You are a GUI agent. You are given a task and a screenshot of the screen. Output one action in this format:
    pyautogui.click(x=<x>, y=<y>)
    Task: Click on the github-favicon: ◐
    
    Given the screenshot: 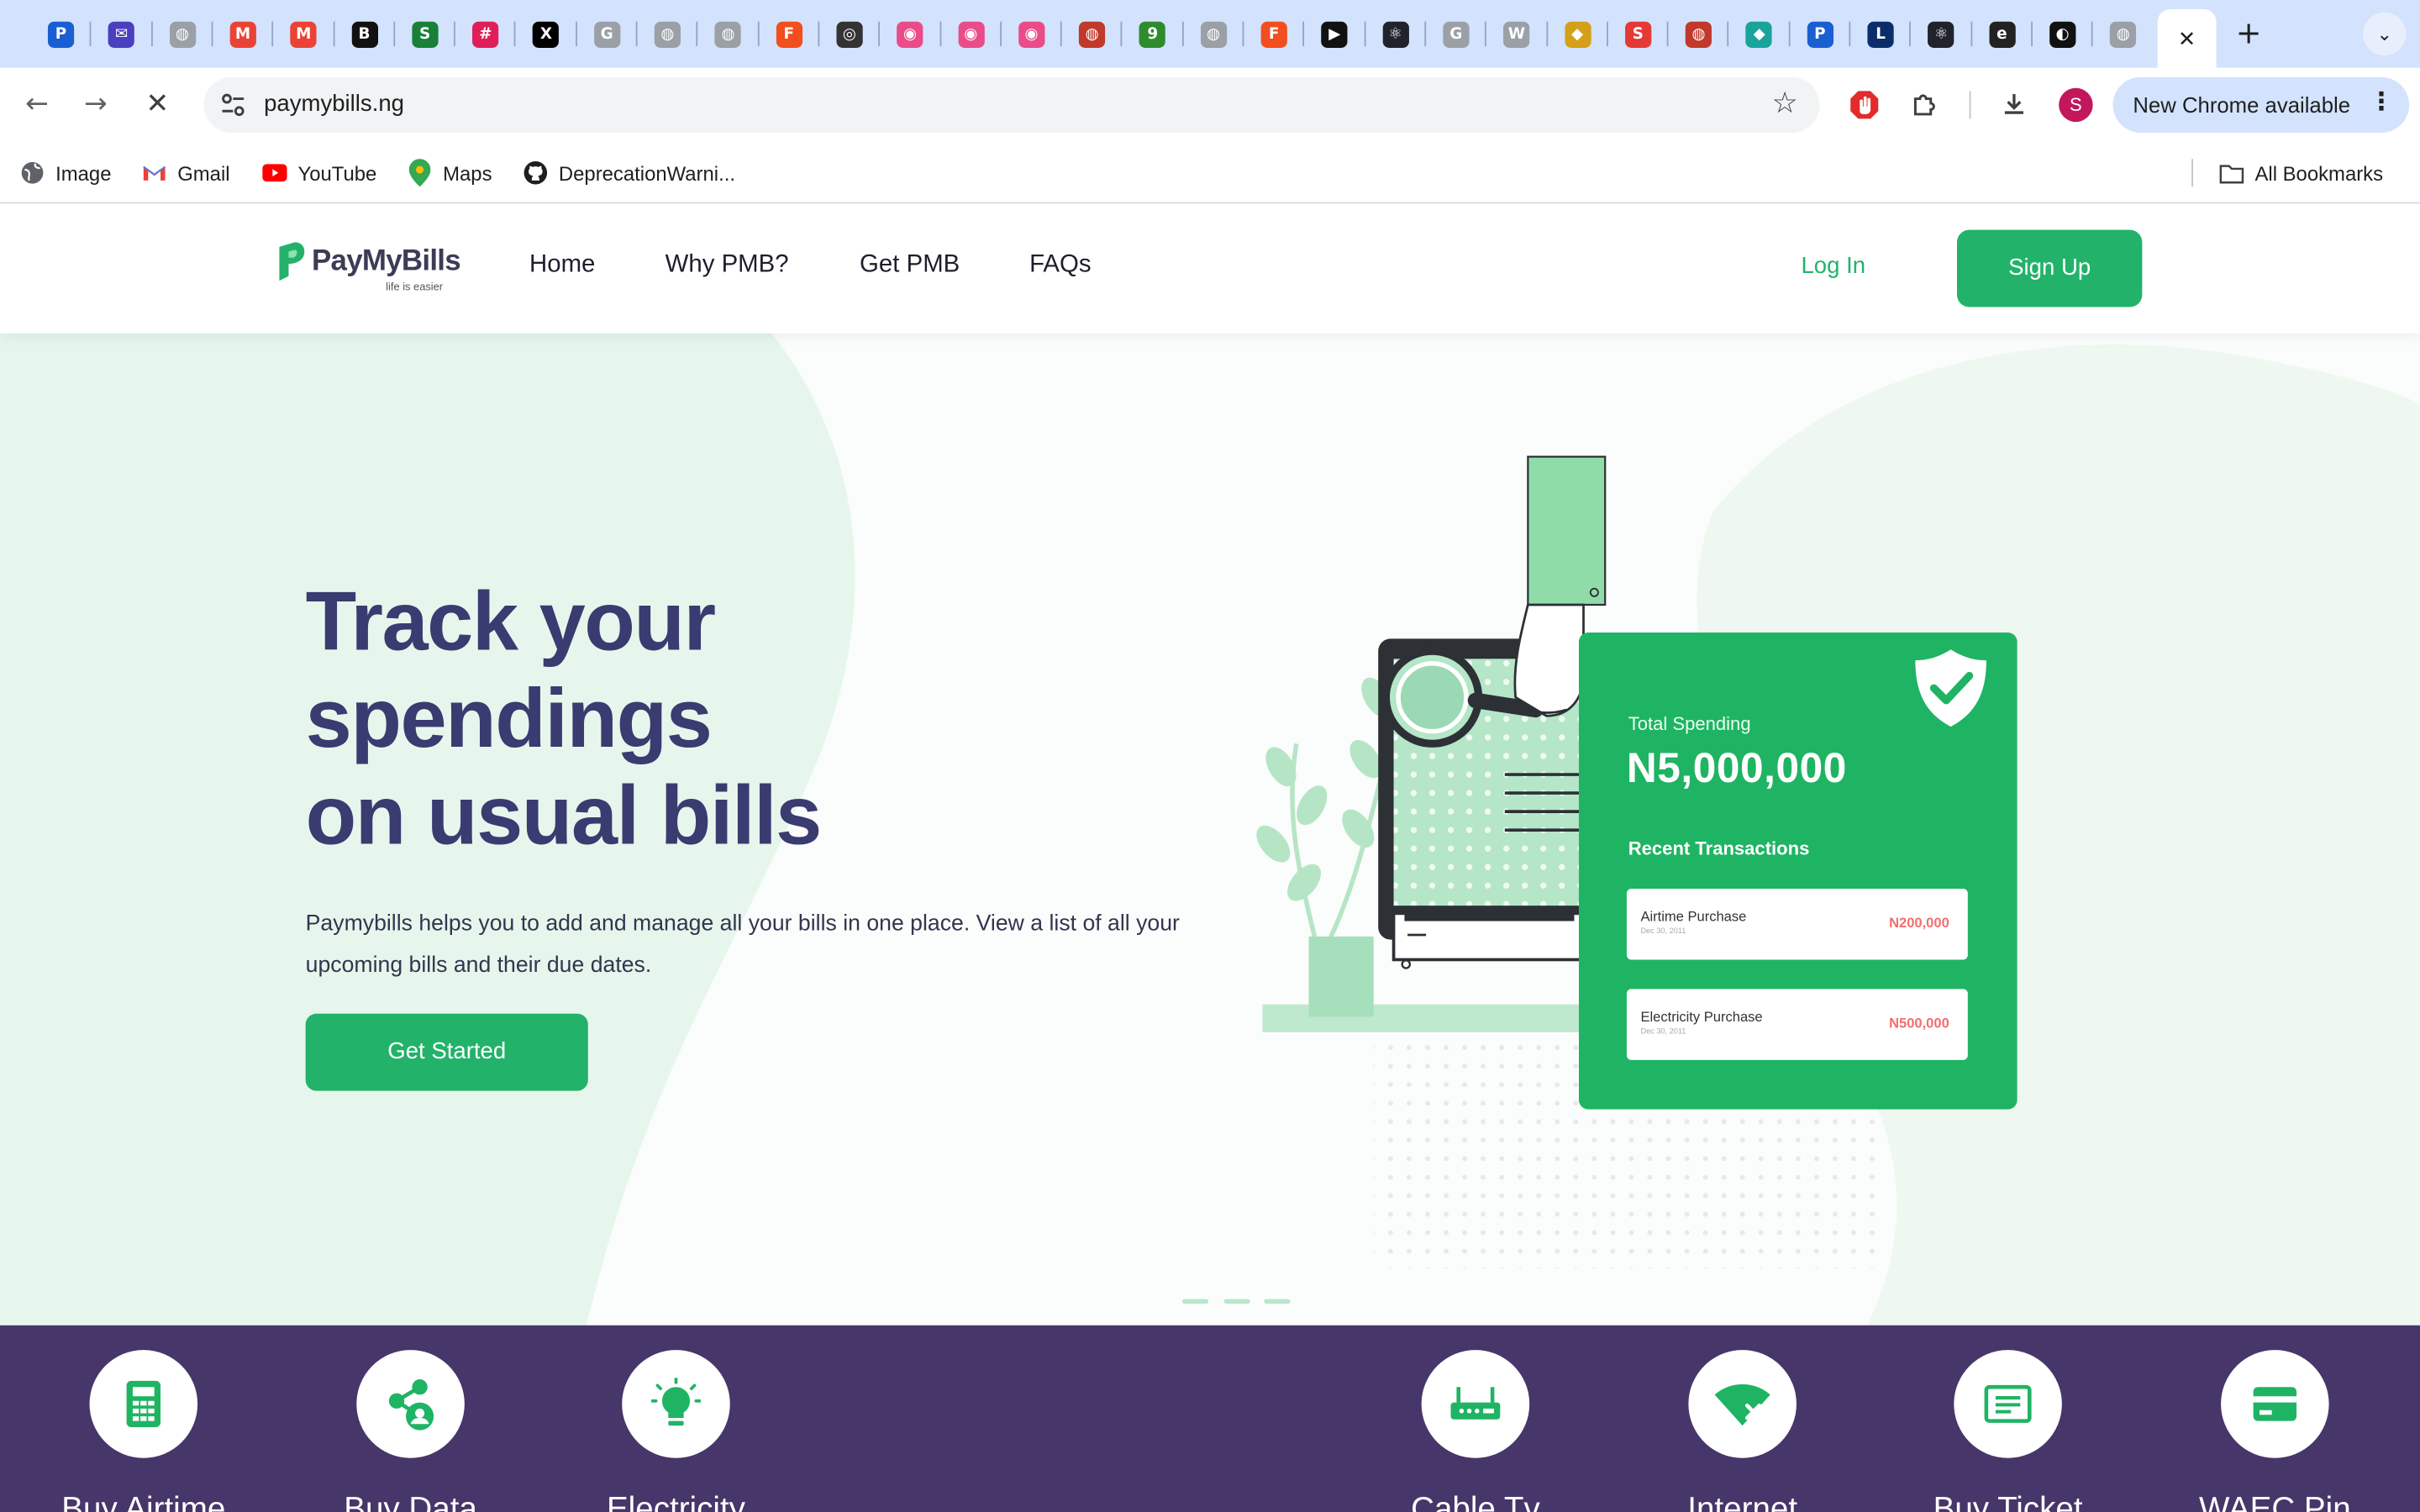 What is the action you would take?
    pyautogui.click(x=2062, y=34)
    